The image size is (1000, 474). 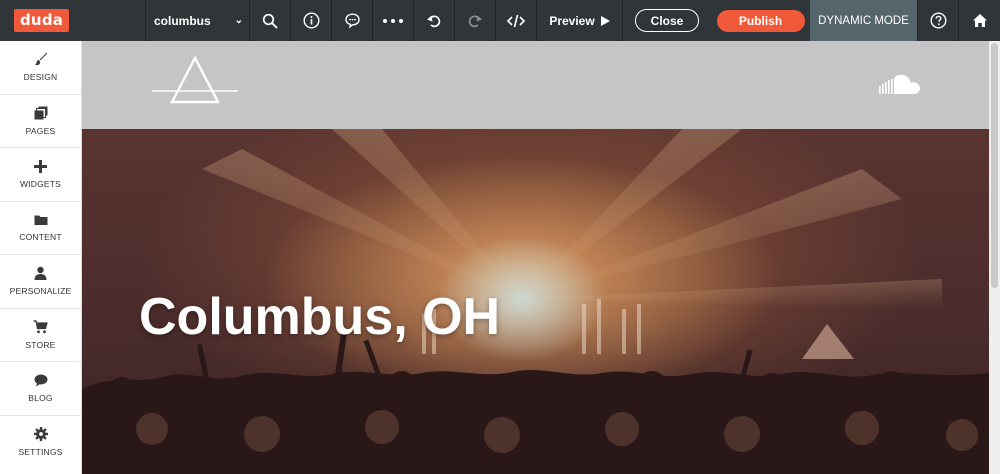 I want to click on canvas-scrollbar, so click(x=994, y=257).